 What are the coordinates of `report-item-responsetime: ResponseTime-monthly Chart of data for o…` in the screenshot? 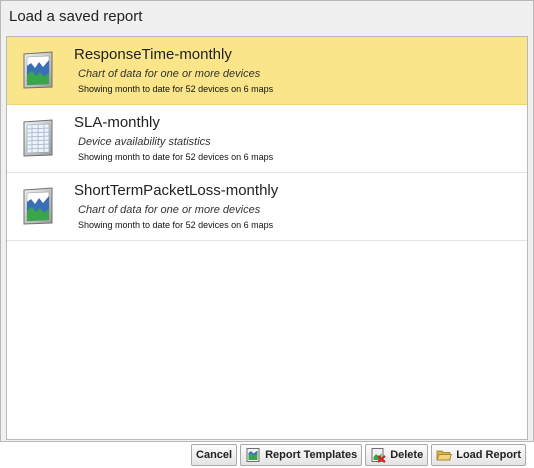 It's located at (267, 71).